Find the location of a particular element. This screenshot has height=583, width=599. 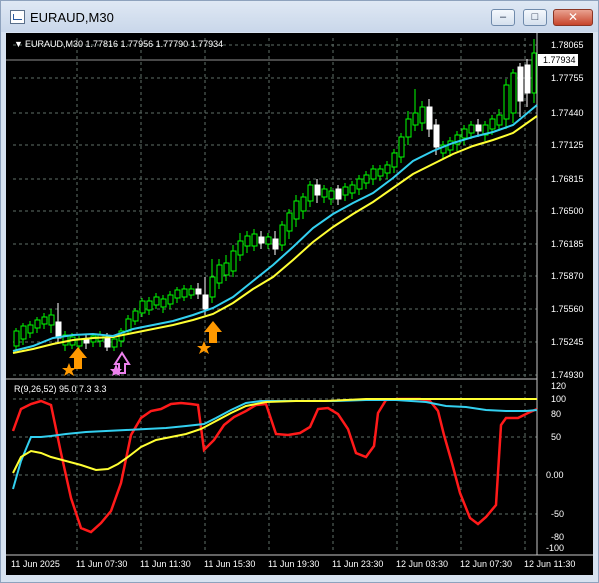

time-tick: 11 Jun 19:30 is located at coordinates (293, 564).